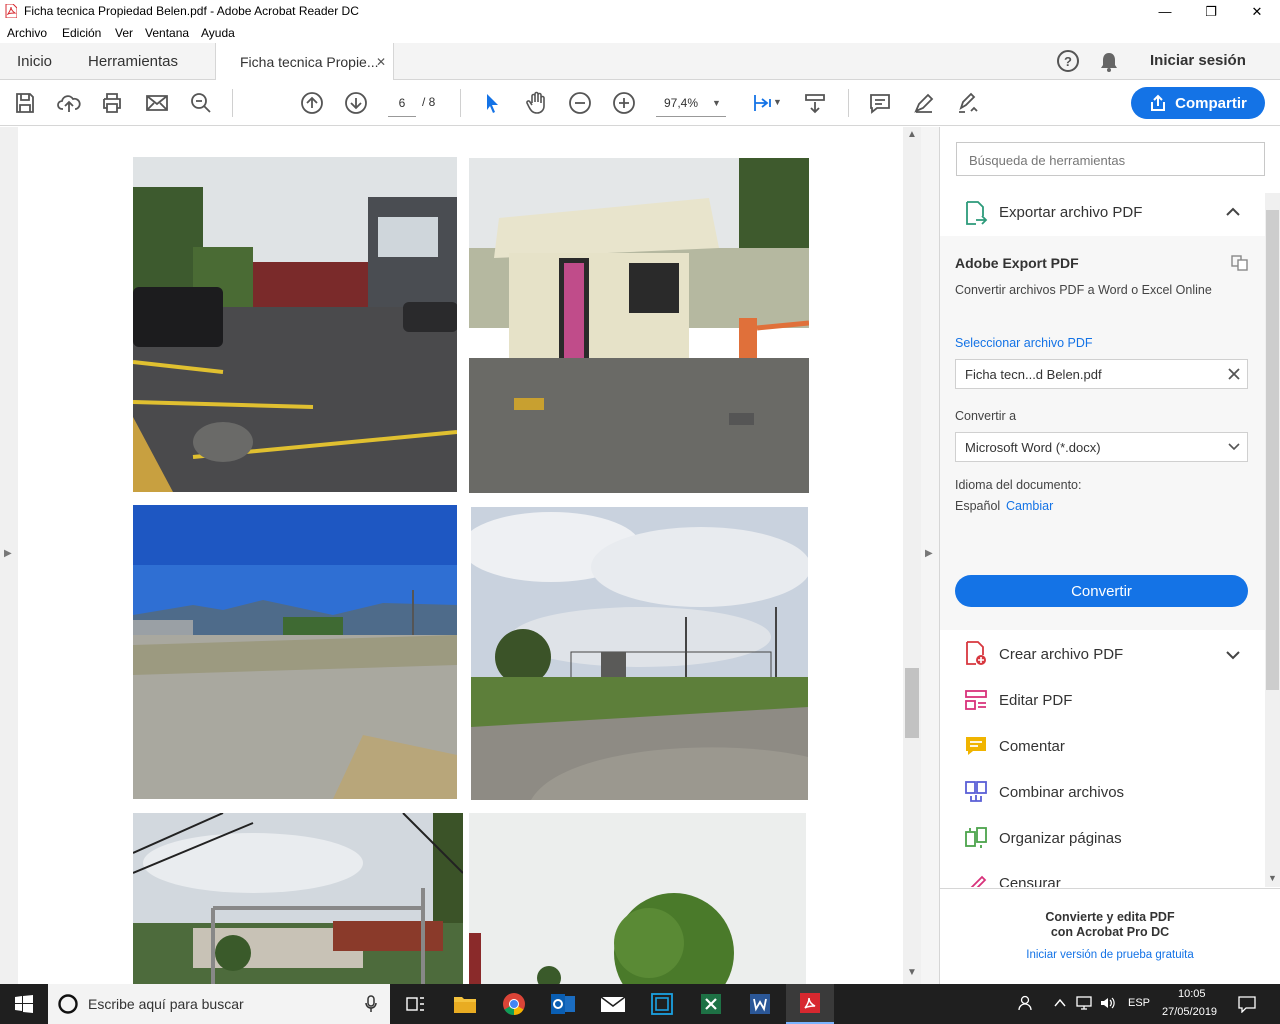  Describe the element at coordinates (25, 103) in the screenshot. I see `save-icon` at that location.